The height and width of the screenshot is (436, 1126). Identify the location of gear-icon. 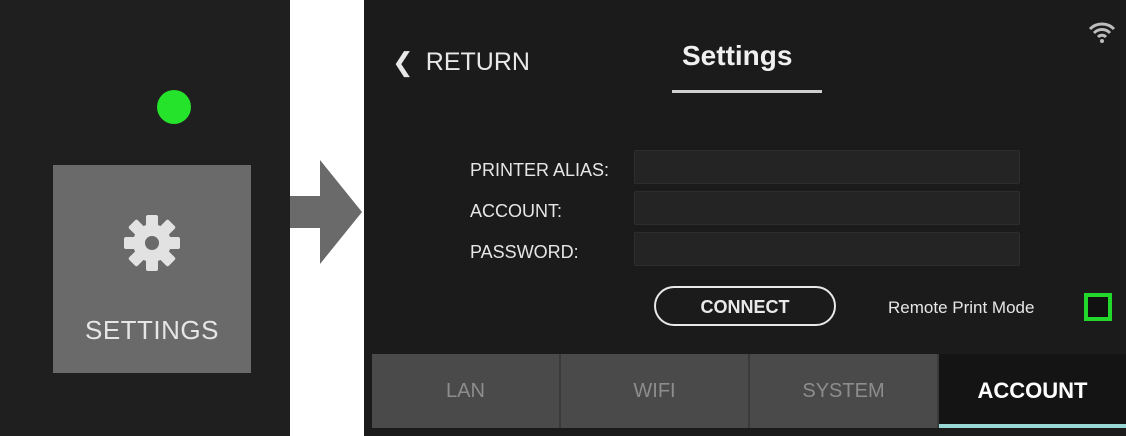
(152, 243).